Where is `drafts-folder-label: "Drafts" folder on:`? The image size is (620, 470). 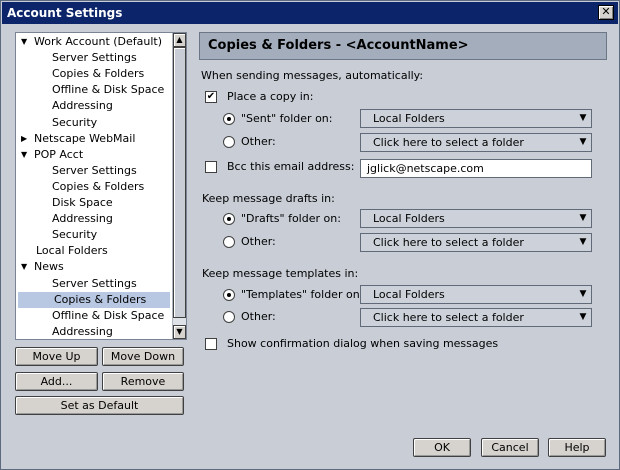 drafts-folder-label: "Drafts" folder on: is located at coordinates (291, 218).